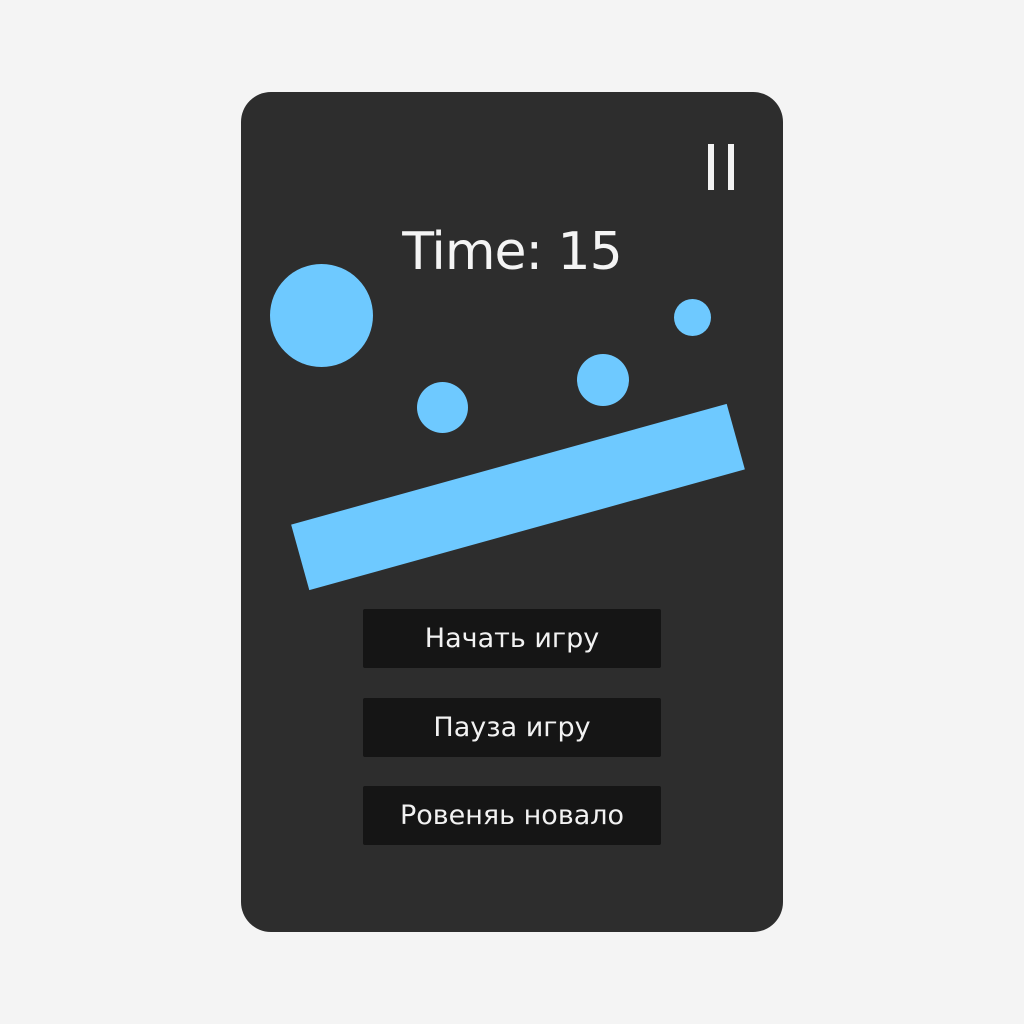 The image size is (1024, 1024). What do you see at coordinates (518, 497) in the screenshot?
I see `paddle` at bounding box center [518, 497].